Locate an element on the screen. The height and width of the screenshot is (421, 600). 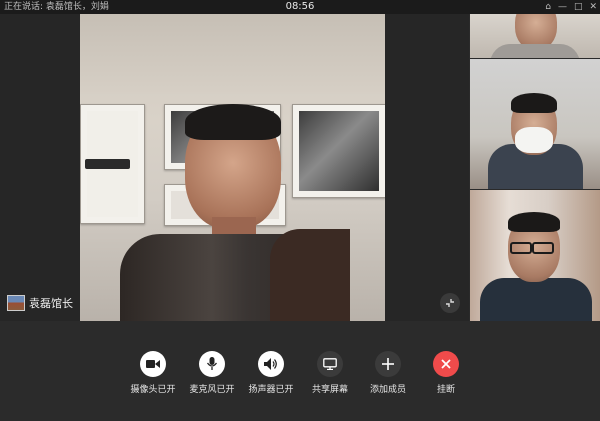
title-bar: 正在说话: 袁磊馆长，刘娟 08:56 ⌂ — □ ✕ is located at coordinates (300, 7).